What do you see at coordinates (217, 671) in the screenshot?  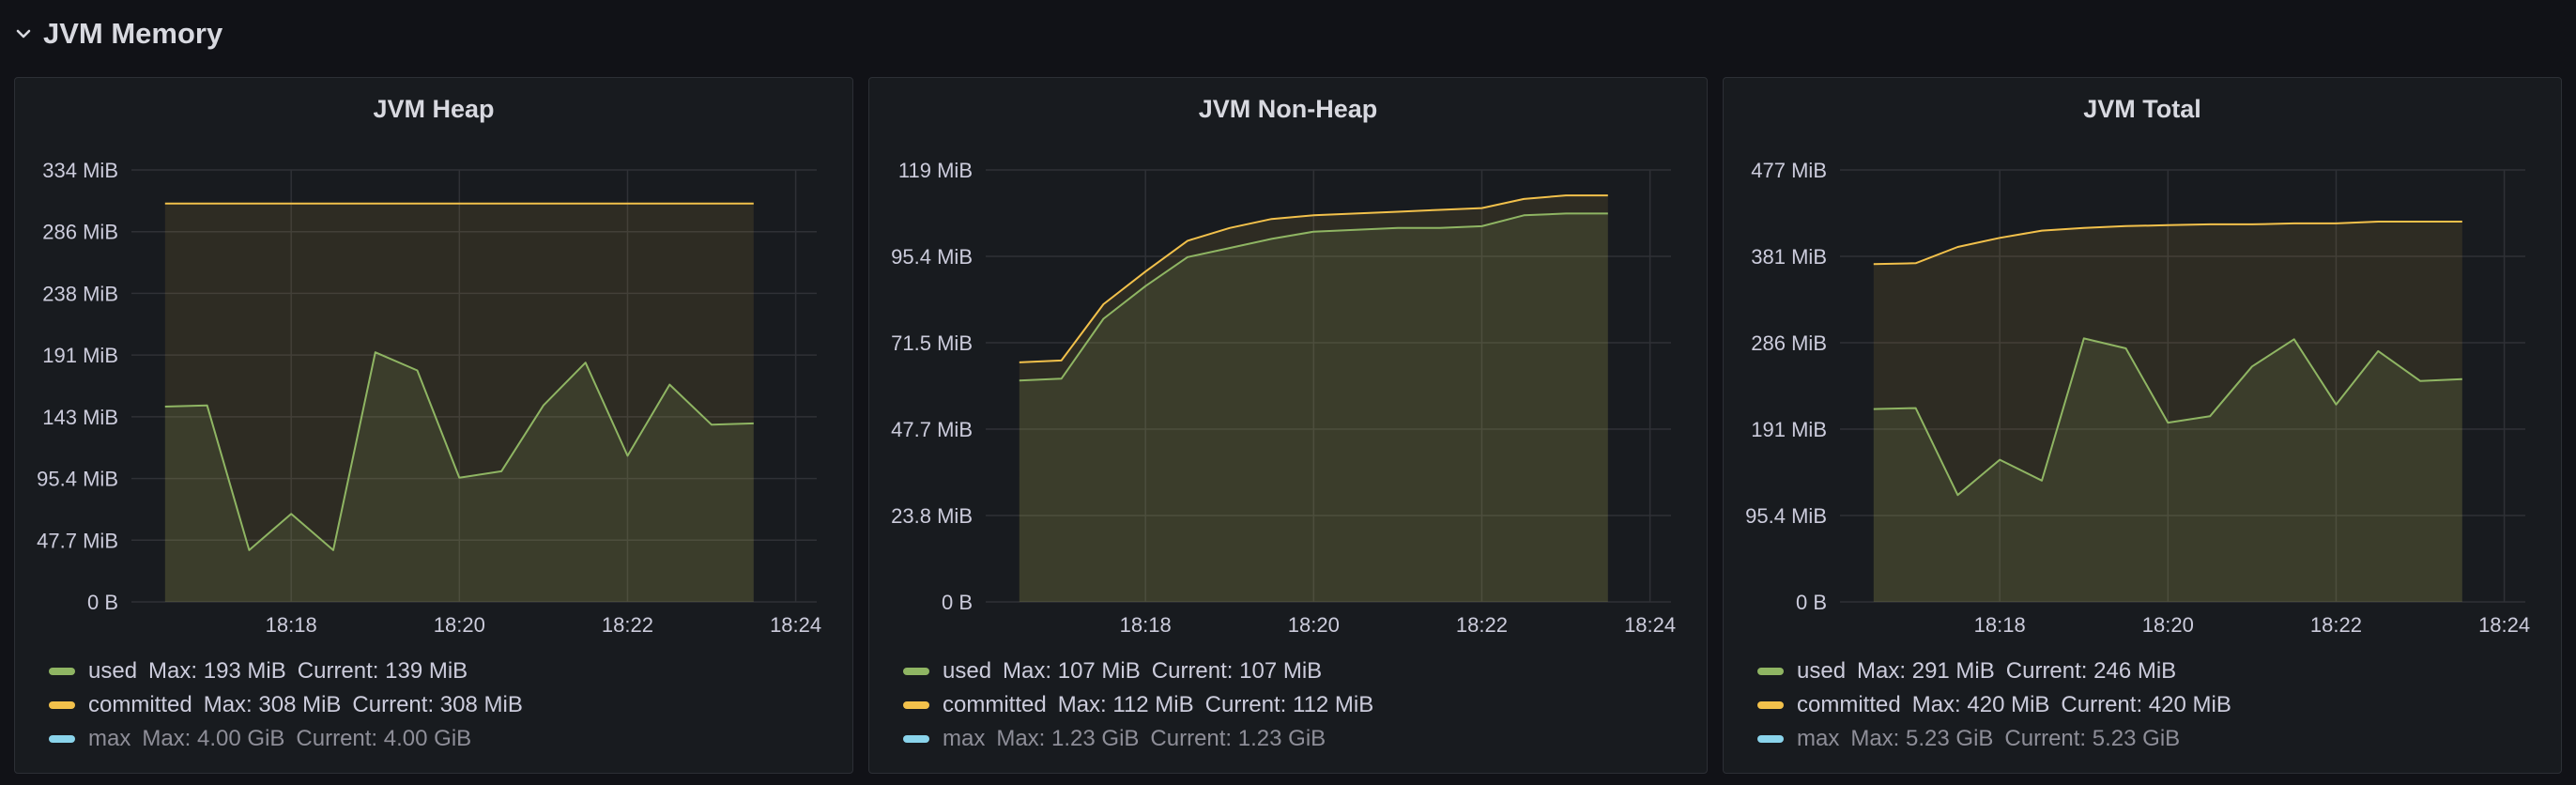 I see `legend-max-value: Max: 193 MiB` at bounding box center [217, 671].